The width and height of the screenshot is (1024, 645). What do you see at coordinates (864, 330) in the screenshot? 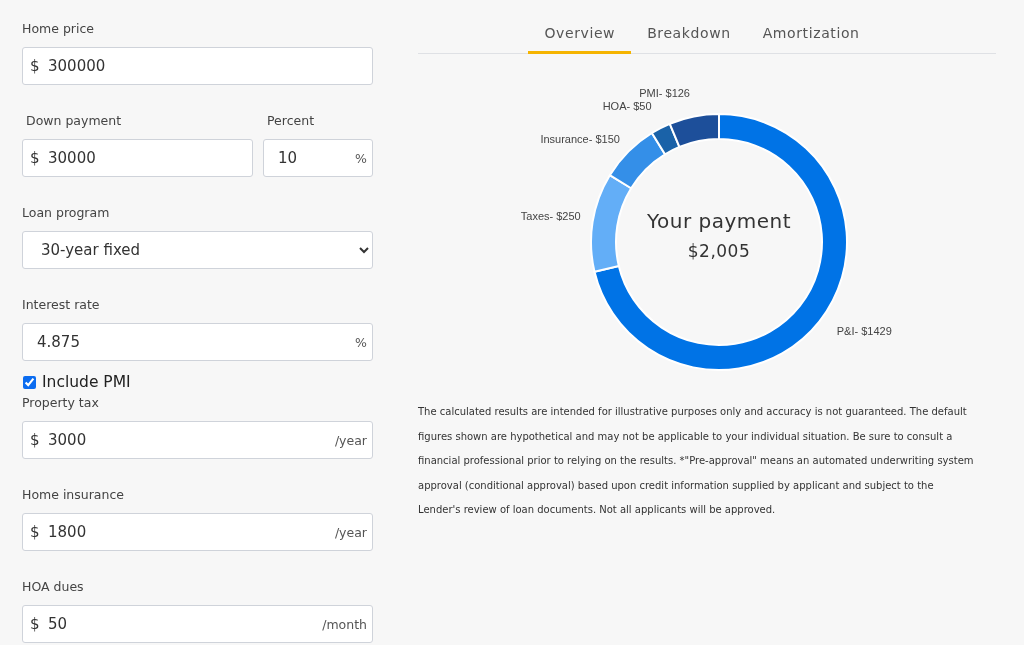
I see `slice-label: P&I- $1429` at bounding box center [864, 330].